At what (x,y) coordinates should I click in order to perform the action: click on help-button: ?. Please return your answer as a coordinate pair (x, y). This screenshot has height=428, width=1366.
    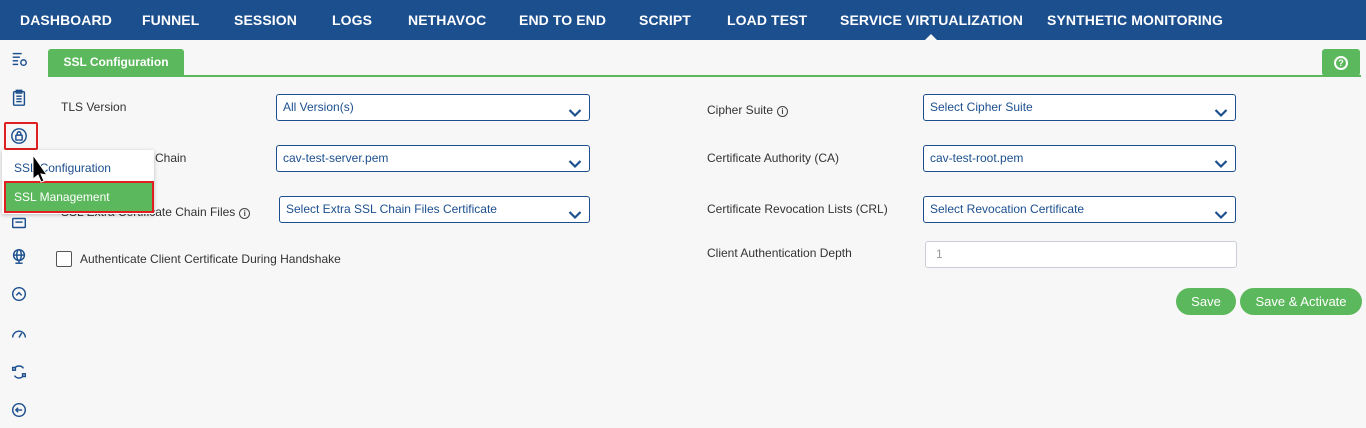
    Looking at the image, I should click on (1341, 62).